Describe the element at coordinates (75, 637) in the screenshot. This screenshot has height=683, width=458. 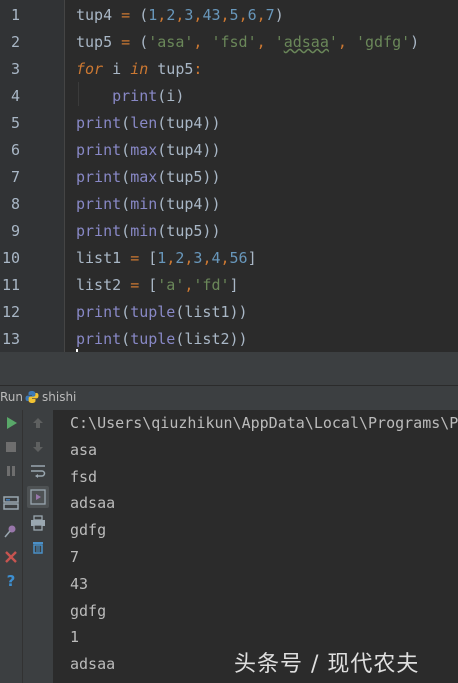
I see `console-line: 1` at that location.